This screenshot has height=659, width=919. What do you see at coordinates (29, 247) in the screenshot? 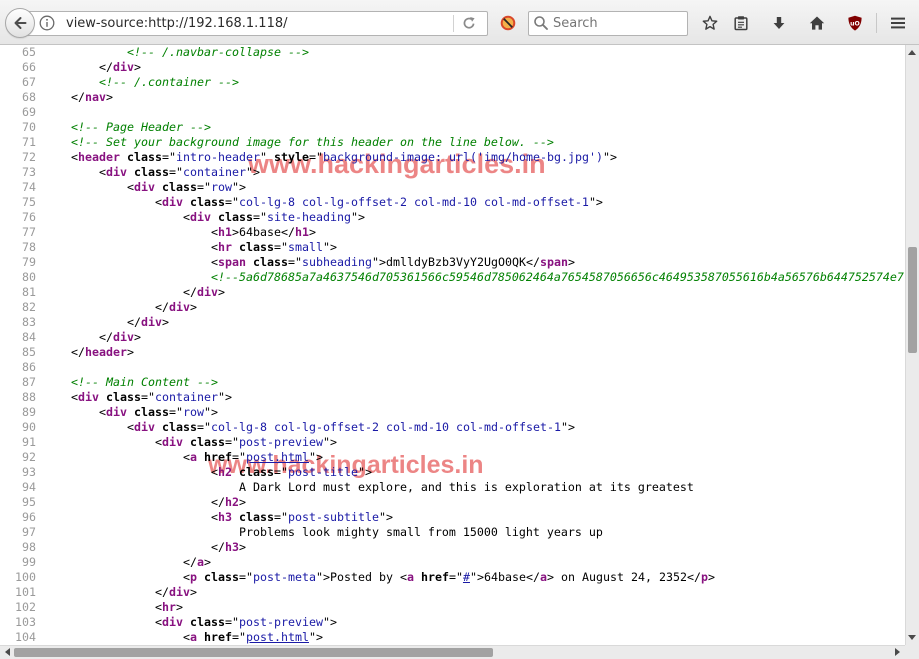
I see `line-number: 78` at bounding box center [29, 247].